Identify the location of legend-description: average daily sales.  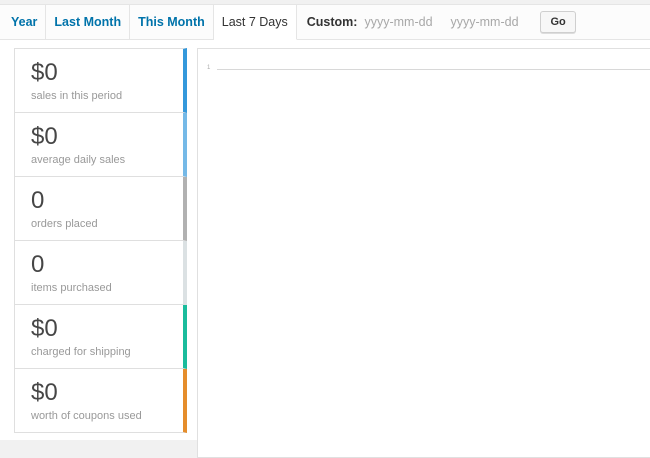
(78, 160).